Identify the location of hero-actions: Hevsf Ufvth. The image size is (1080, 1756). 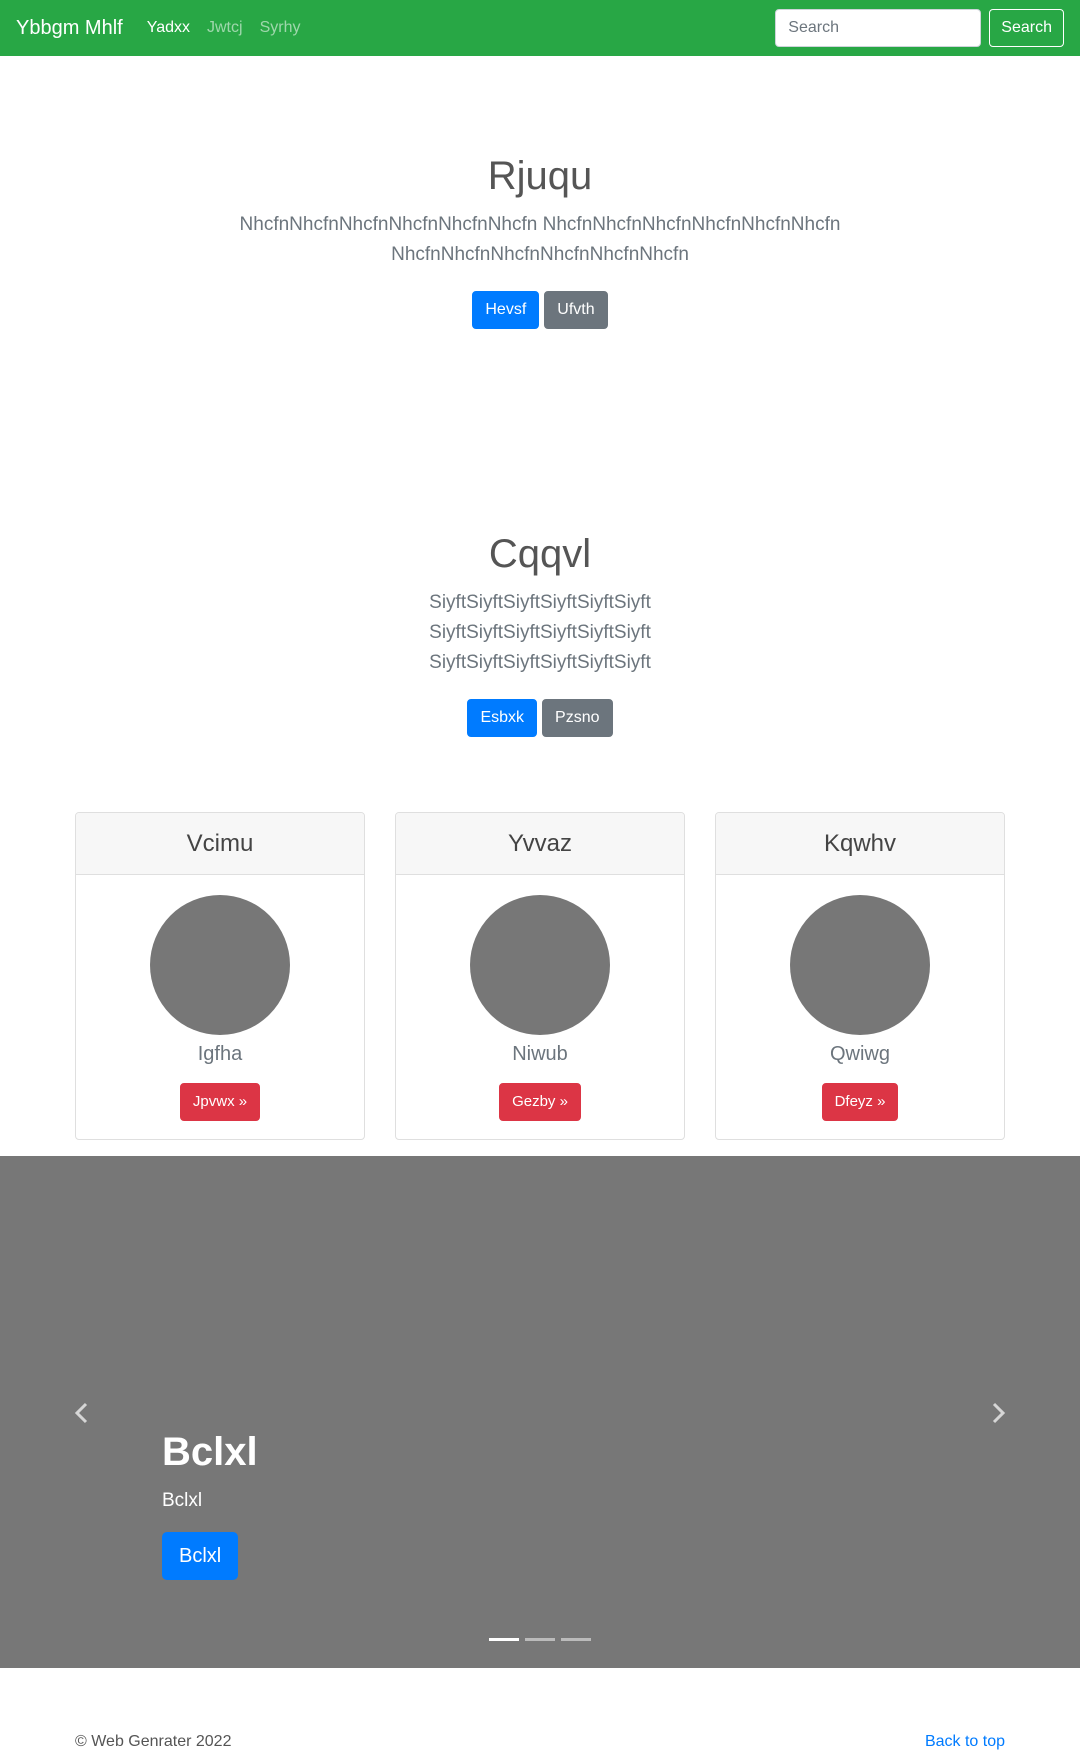
(540, 310).